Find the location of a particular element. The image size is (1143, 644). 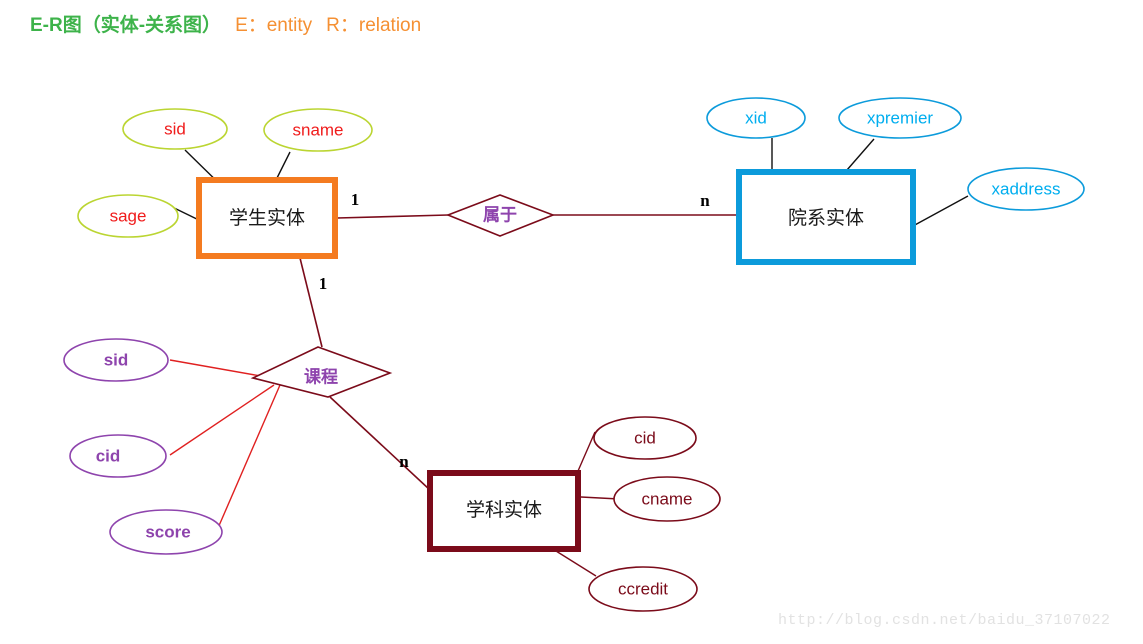

department-entity: 院系实体 is located at coordinates (826, 217).